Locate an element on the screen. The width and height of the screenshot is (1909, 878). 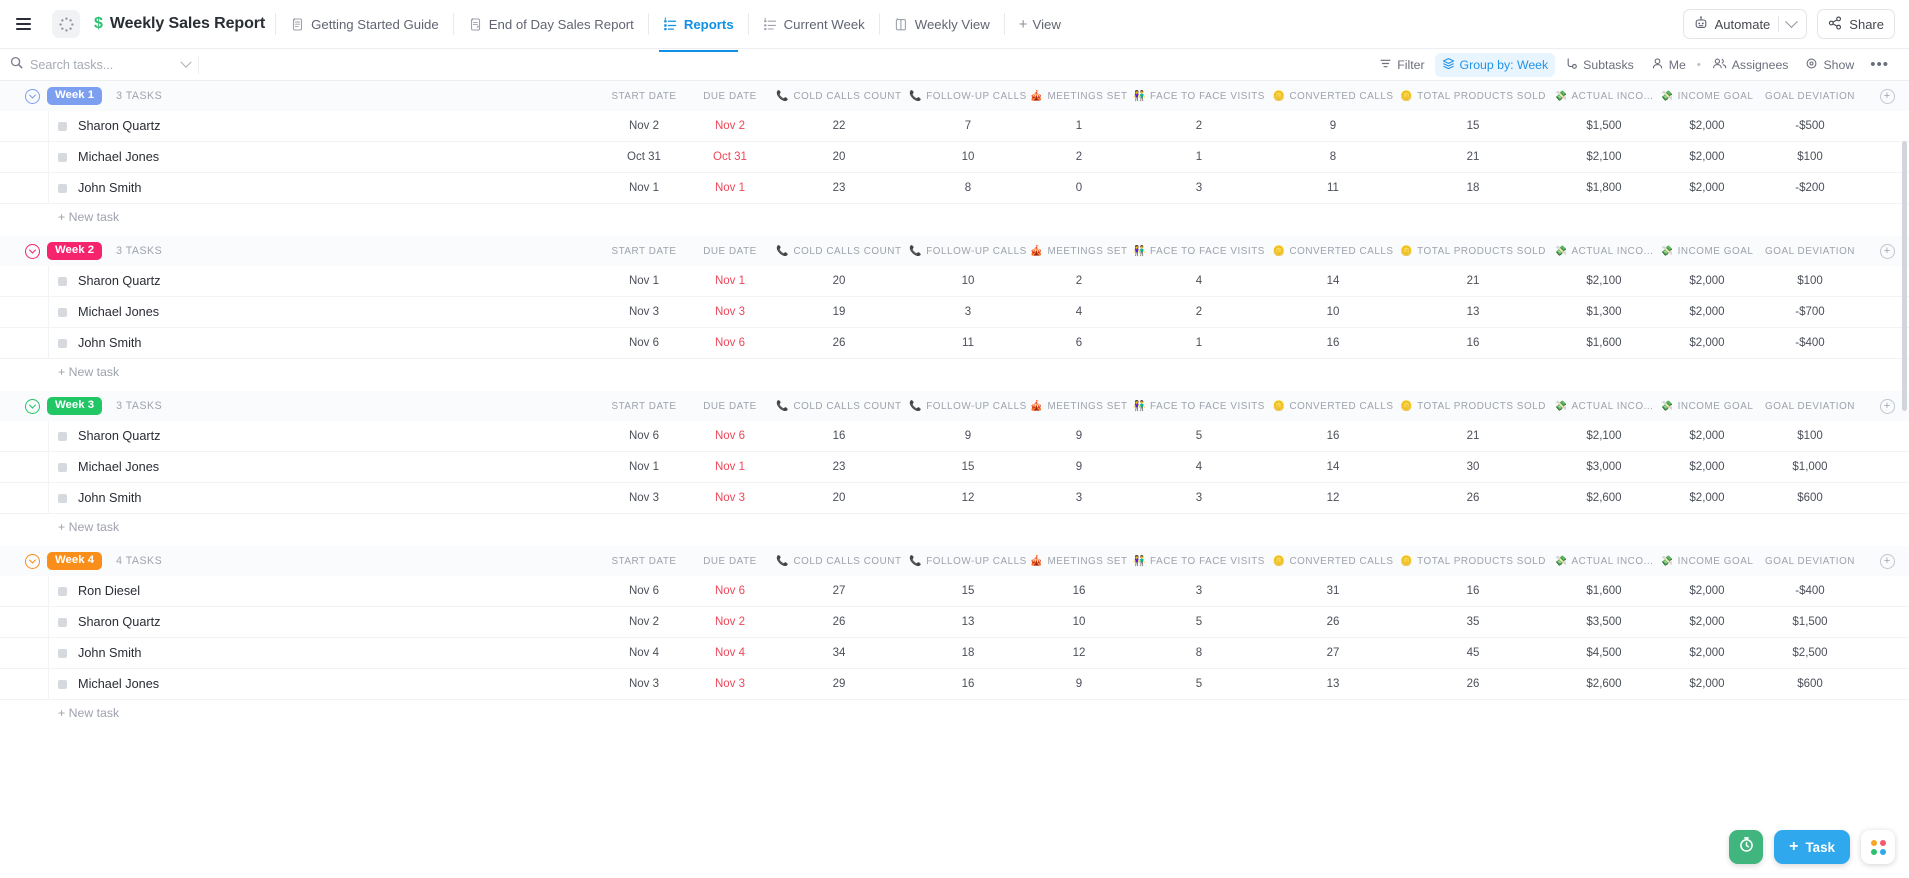
cell-converted: 31 is located at coordinates (1333, 591).